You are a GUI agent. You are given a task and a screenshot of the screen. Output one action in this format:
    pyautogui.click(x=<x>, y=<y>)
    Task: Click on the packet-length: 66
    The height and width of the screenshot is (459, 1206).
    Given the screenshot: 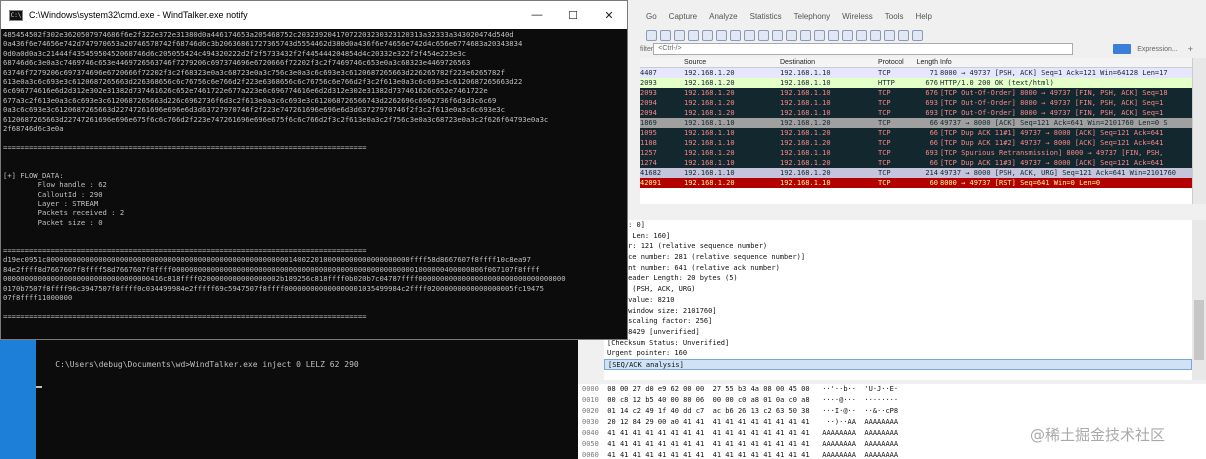 What is the action you would take?
    pyautogui.click(x=933, y=143)
    